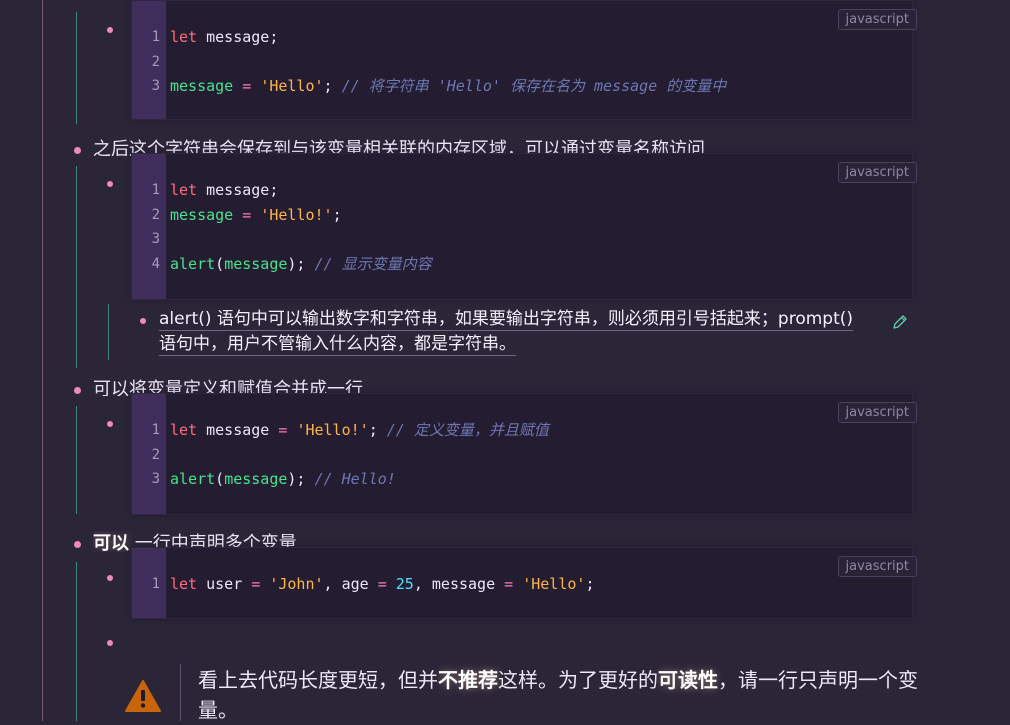  What do you see at coordinates (563, 695) in the screenshot?
I see `warning-text: 看上去代码长度更短，但并不推荐这样。为了更好的可读性，请一行只声明一个变 量。` at bounding box center [563, 695].